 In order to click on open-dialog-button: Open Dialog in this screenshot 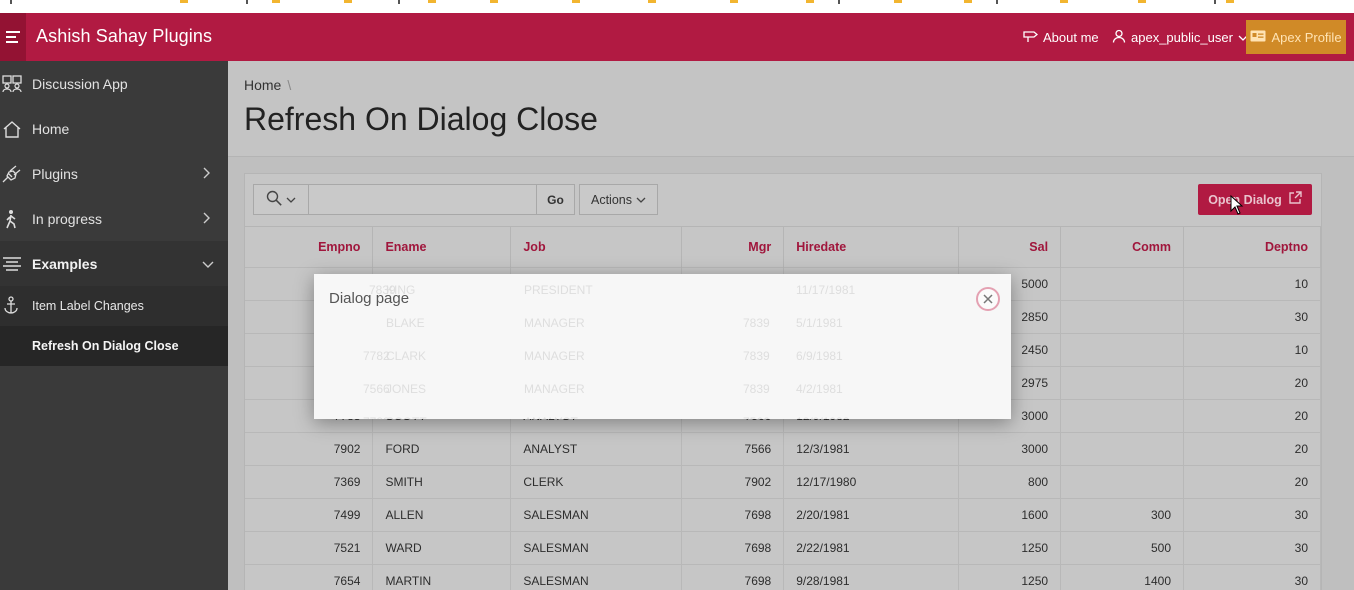, I will do `click(1255, 199)`.